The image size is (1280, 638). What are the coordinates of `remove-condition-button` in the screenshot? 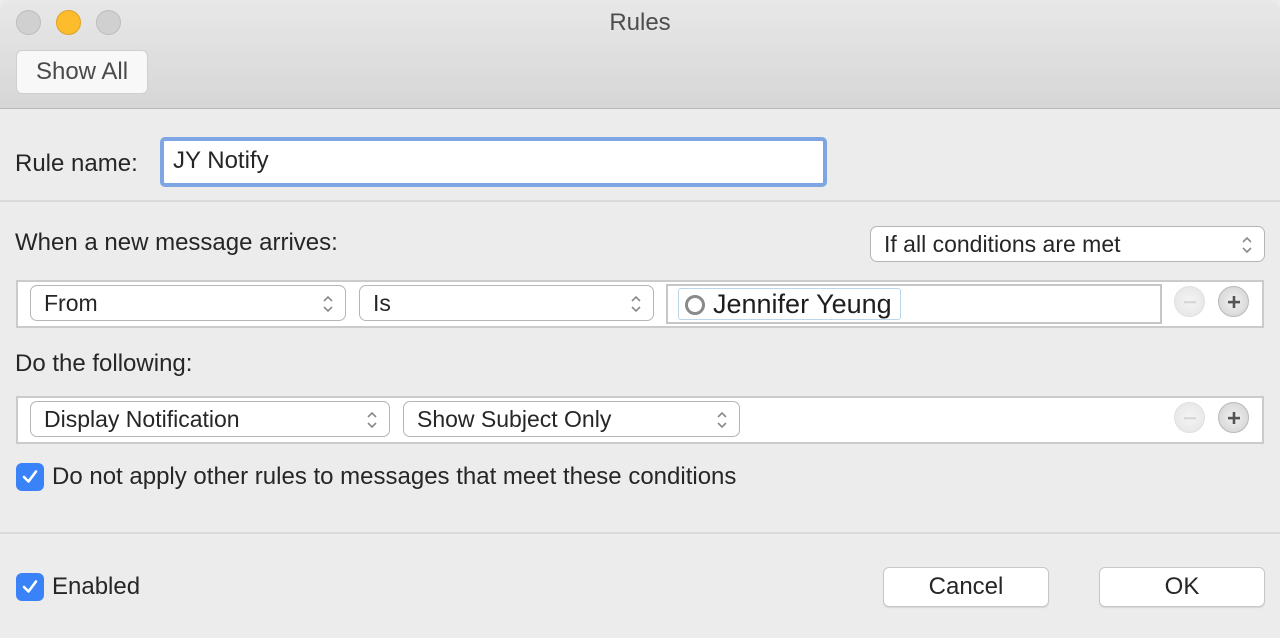 It's located at (1189, 301).